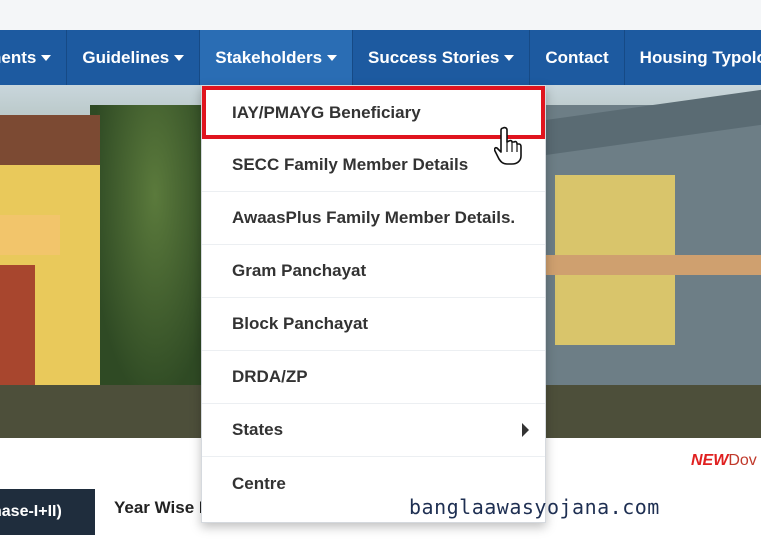 This screenshot has width=761, height=547. What do you see at coordinates (299, 270) in the screenshot?
I see `menu-item-label: Gram Panchayat` at bounding box center [299, 270].